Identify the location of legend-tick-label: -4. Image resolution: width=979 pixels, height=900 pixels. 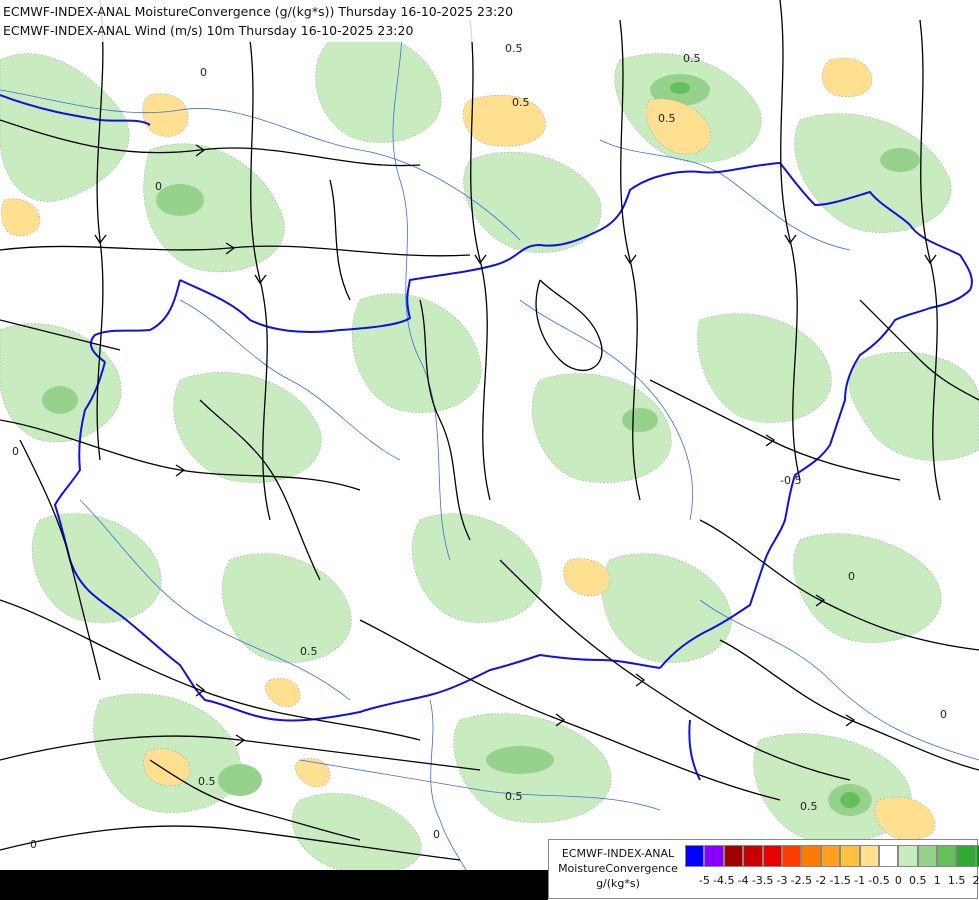
(743, 880).